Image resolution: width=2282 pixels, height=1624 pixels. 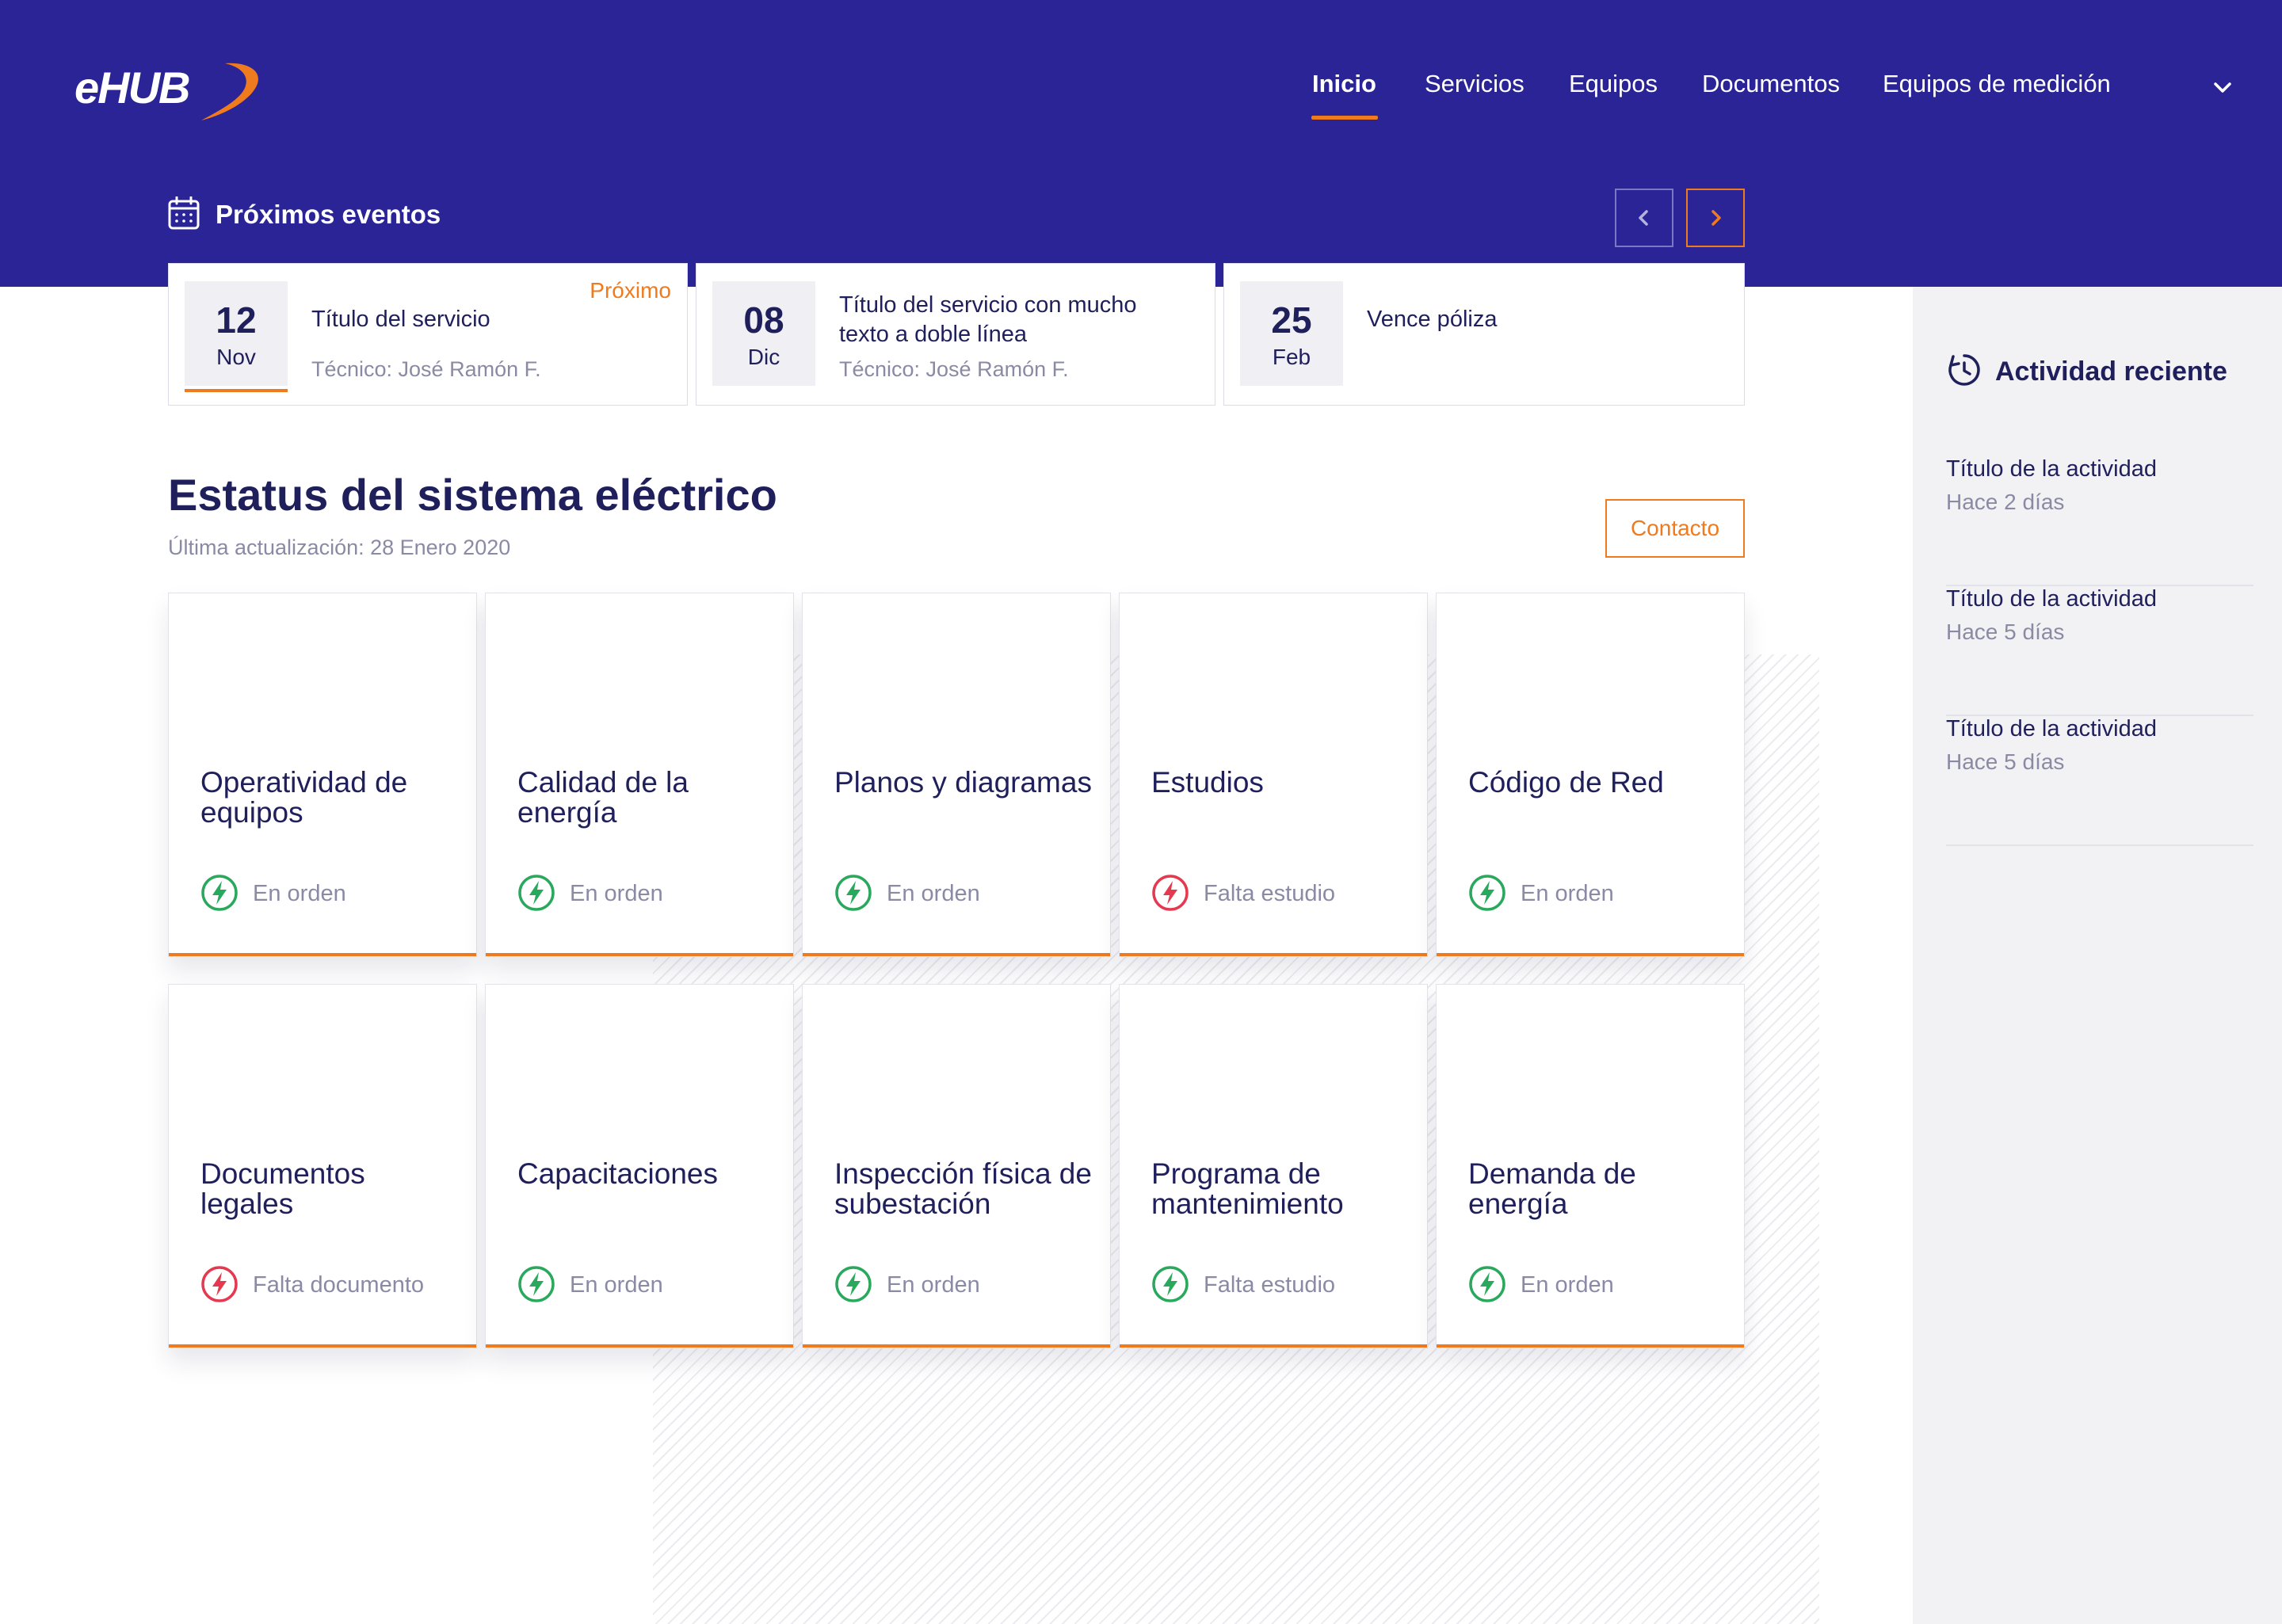 What do you see at coordinates (630, 290) in the screenshot?
I see `event-next-badge: Próximo` at bounding box center [630, 290].